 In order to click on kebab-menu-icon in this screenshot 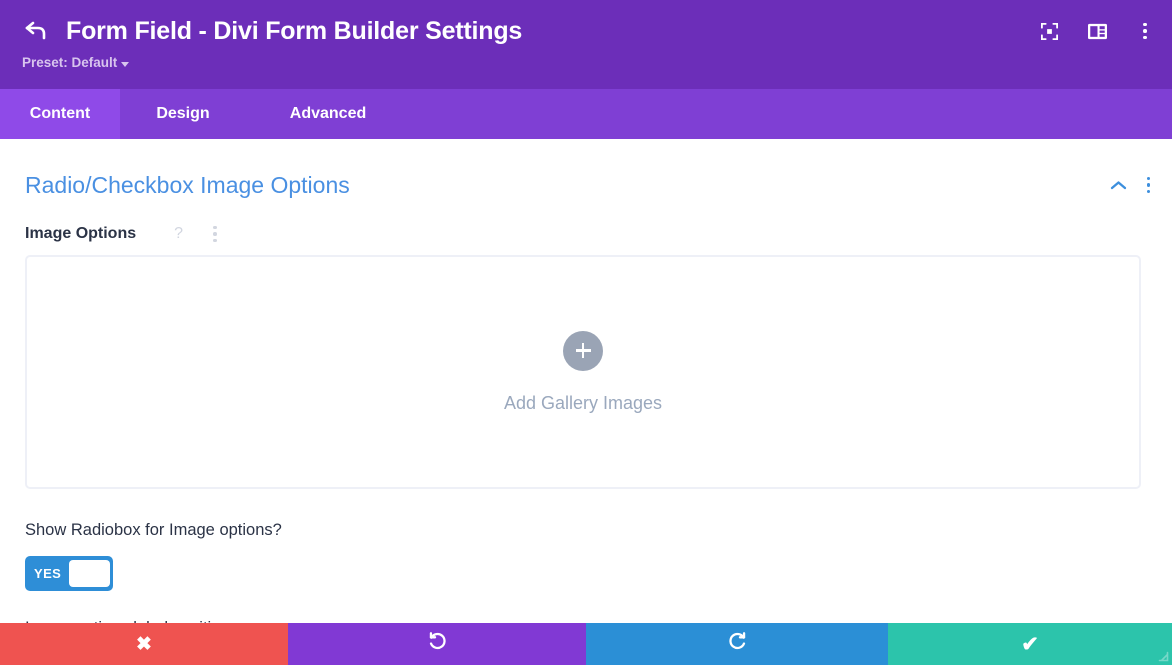, I will do `click(1145, 31)`.